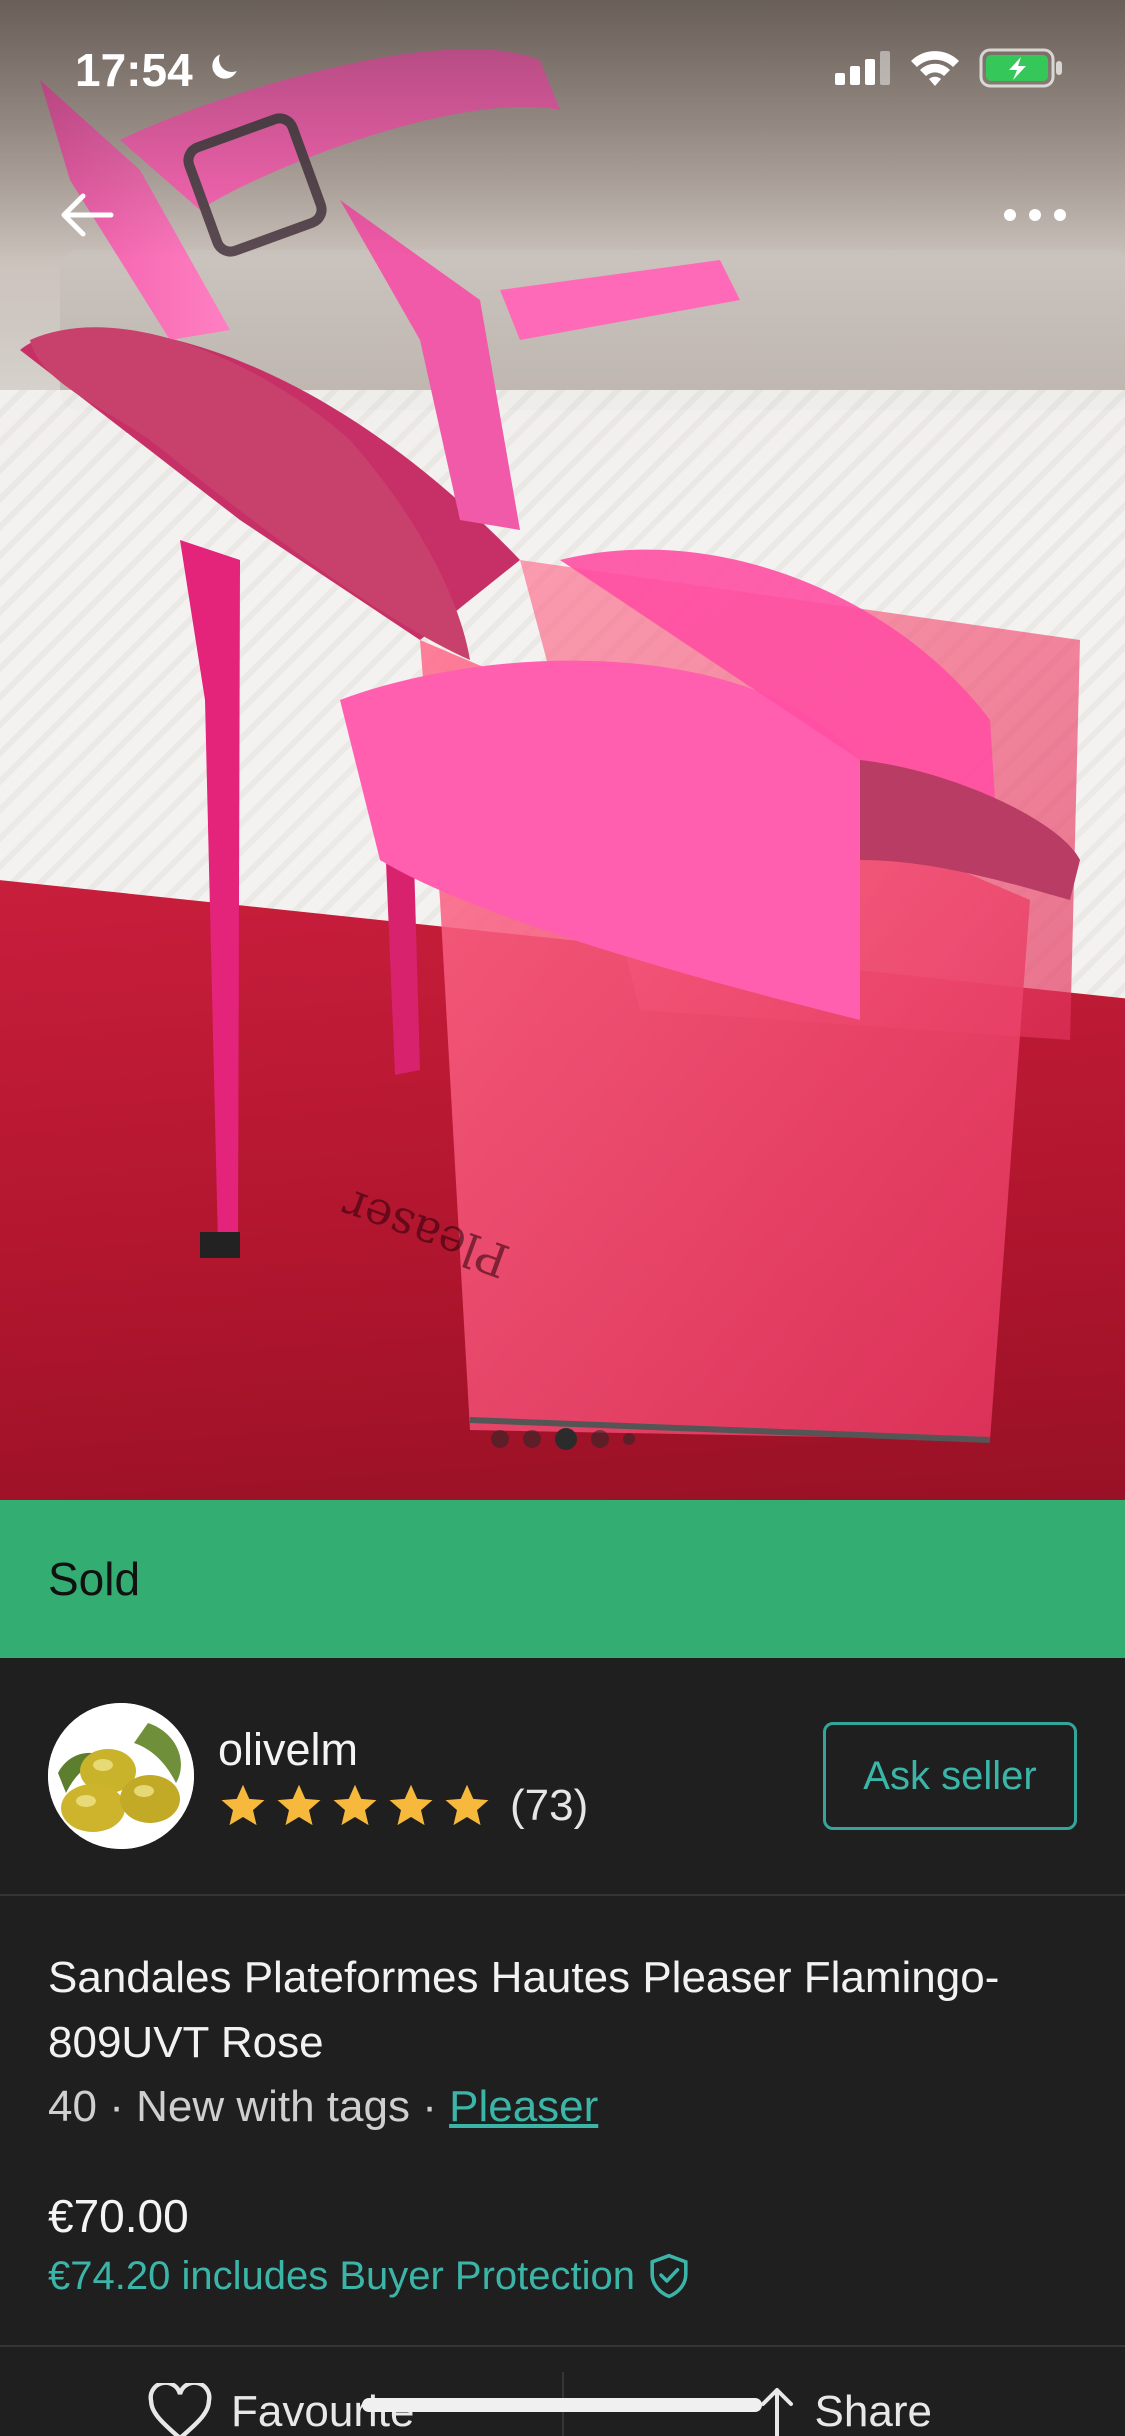  I want to click on more-horizontal-icon, so click(1035, 215).